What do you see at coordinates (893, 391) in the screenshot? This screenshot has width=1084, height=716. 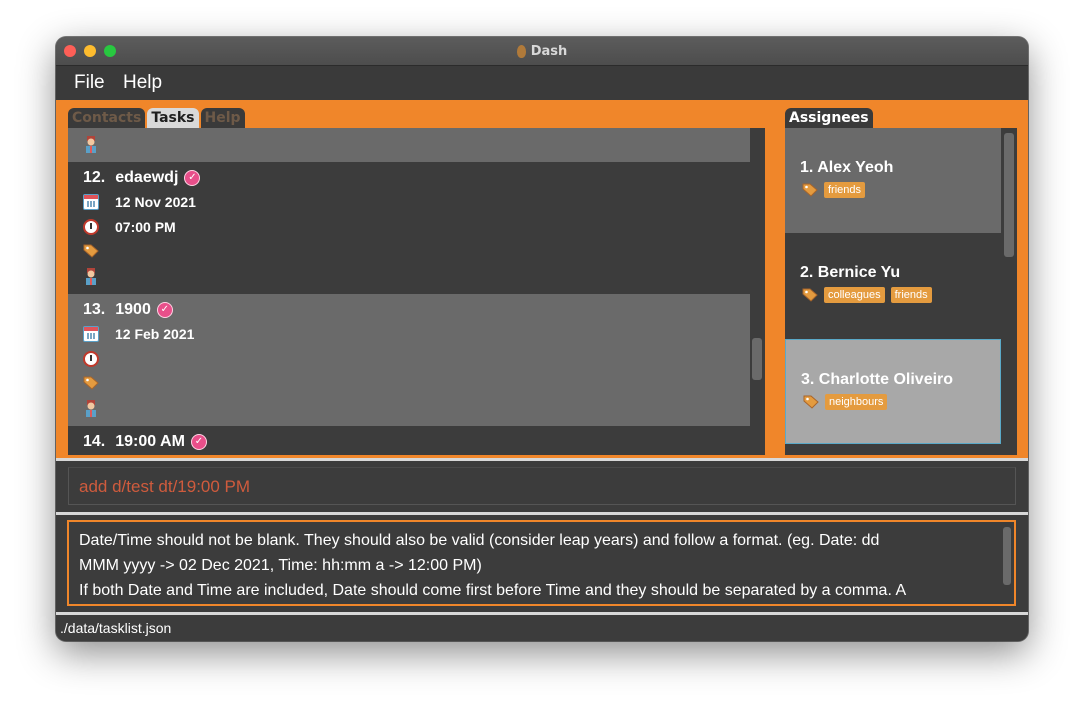 I see `assignee-card-selected: 3. Charlotte Oliveiro neighbours` at bounding box center [893, 391].